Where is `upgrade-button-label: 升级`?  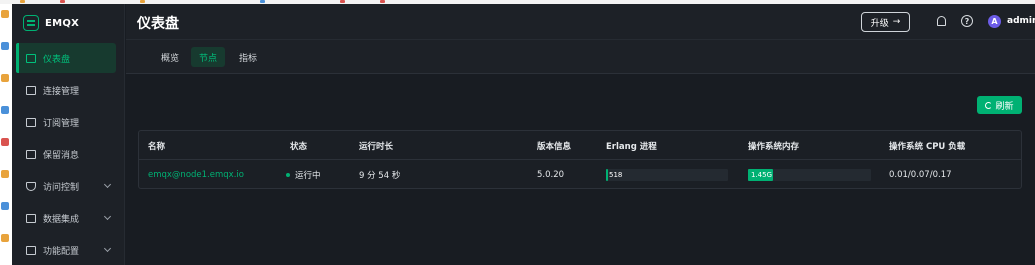
upgrade-button-label: 升级 is located at coordinates (879, 23).